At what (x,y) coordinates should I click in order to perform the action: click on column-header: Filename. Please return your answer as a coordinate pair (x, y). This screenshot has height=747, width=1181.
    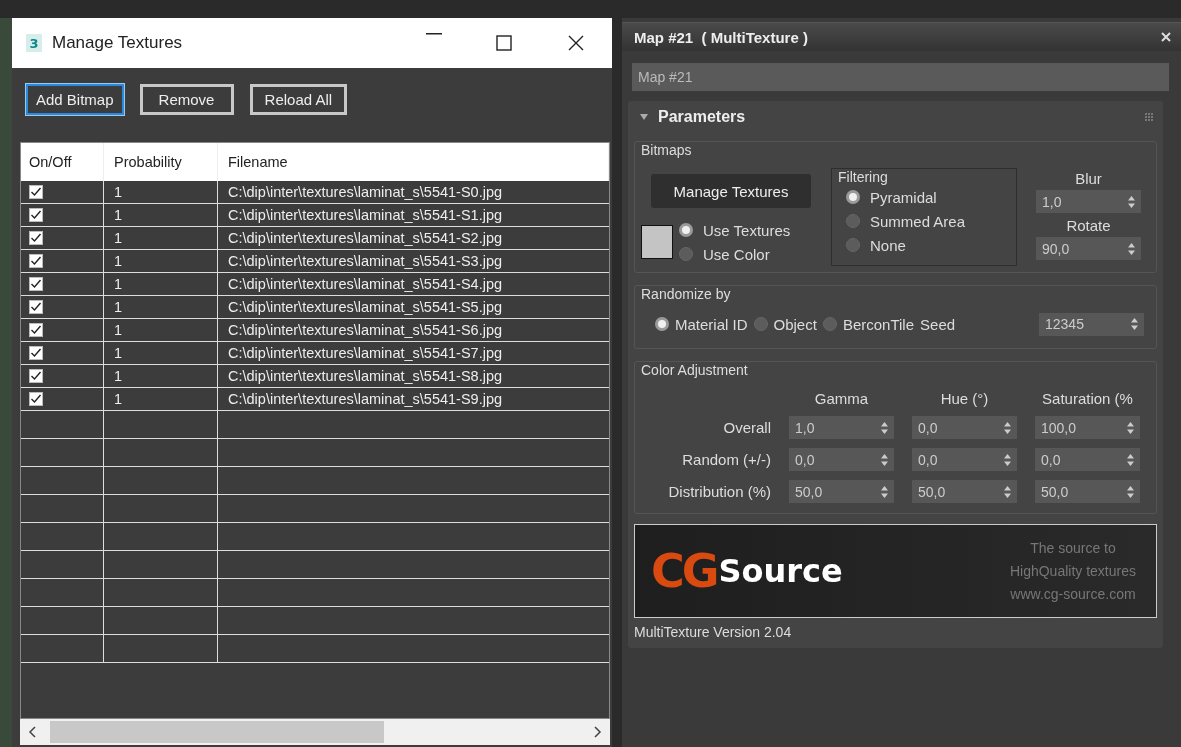
    Looking at the image, I should click on (413, 162).